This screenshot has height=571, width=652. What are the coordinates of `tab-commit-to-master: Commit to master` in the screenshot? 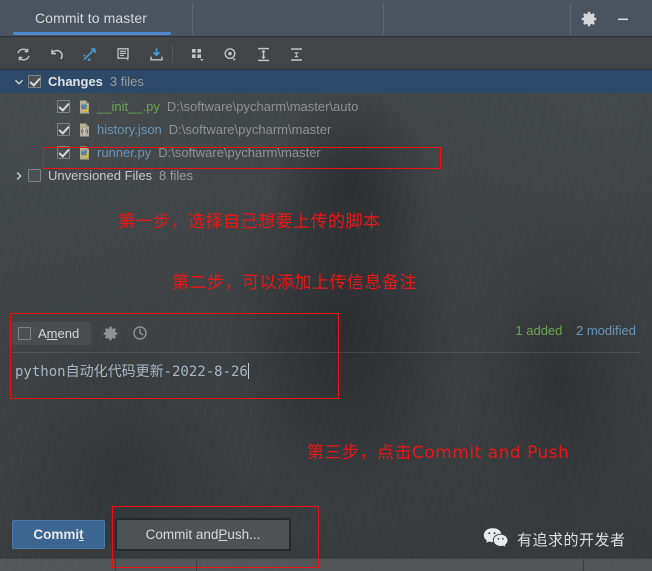 It's located at (91, 18).